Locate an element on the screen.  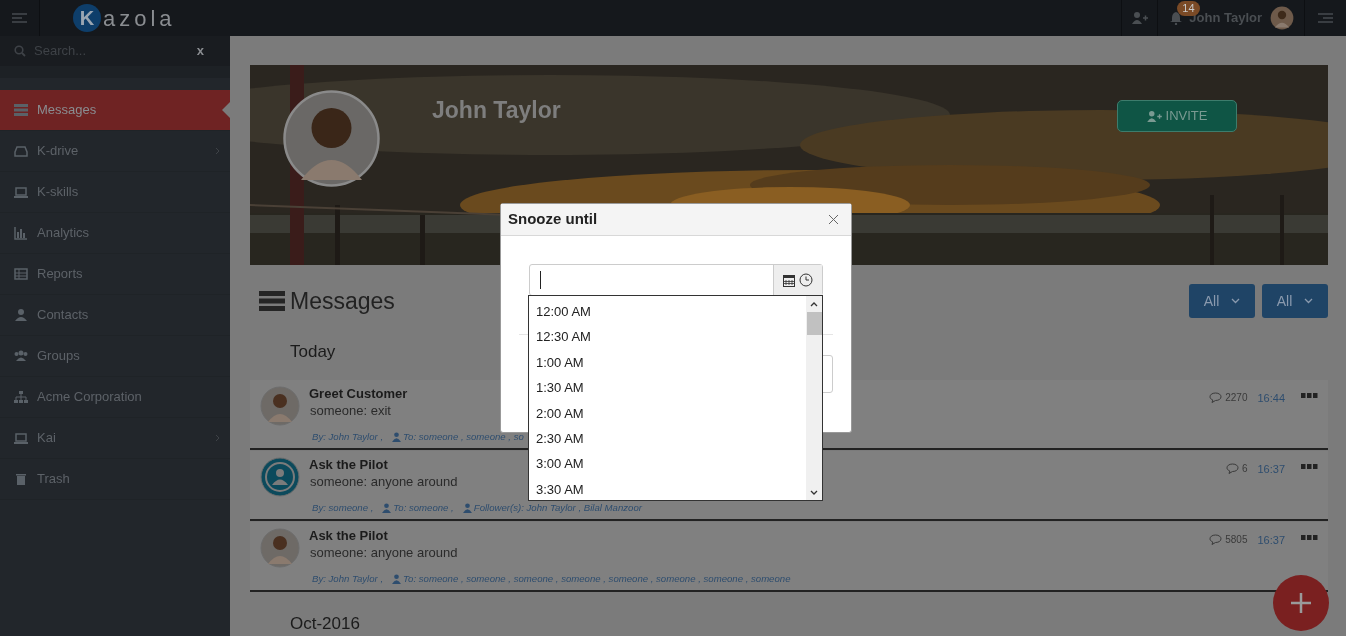
sidebar-item-label: Trash is located at coordinates (53, 479).